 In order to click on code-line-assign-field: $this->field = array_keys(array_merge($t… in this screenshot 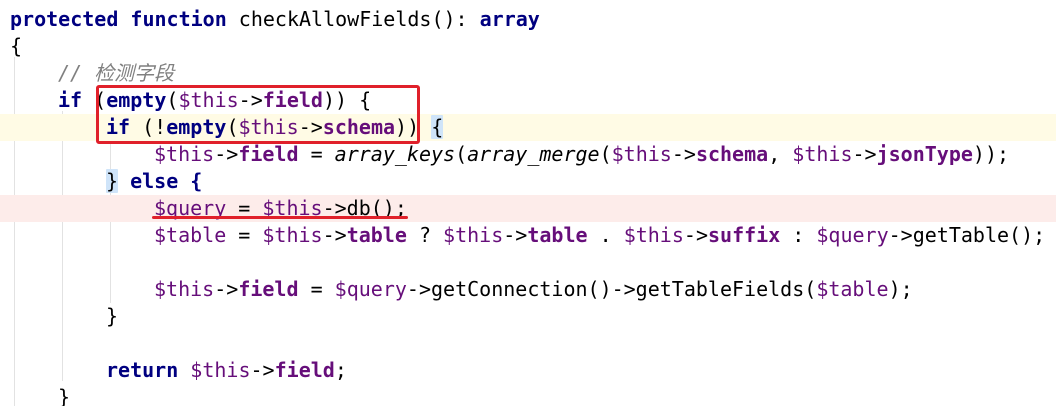, I will do `click(582, 154)`.